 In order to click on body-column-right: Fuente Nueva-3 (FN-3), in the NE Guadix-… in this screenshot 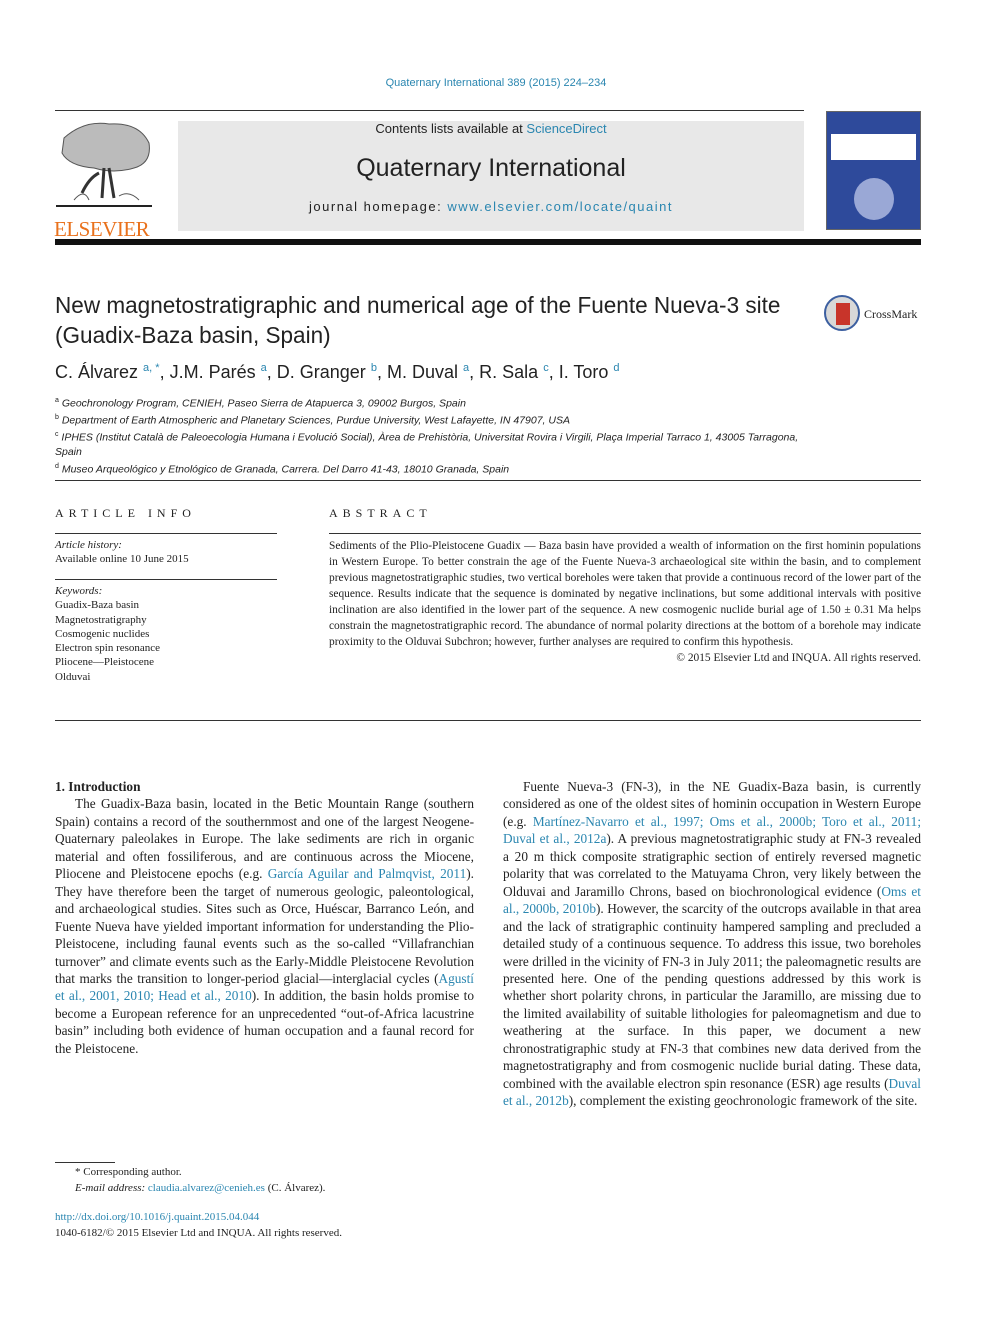, I will do `click(712, 944)`.